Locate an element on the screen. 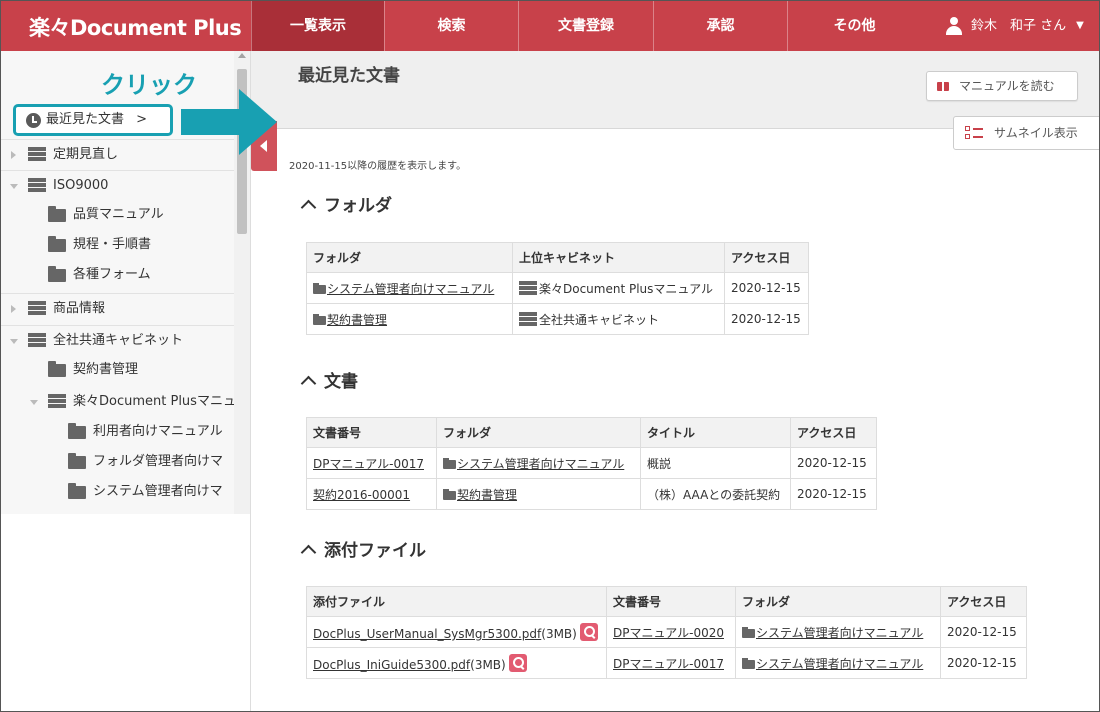 This screenshot has width=1100, height=712. tree-item-label: 利用者向けマニュアル is located at coordinates (158, 431).